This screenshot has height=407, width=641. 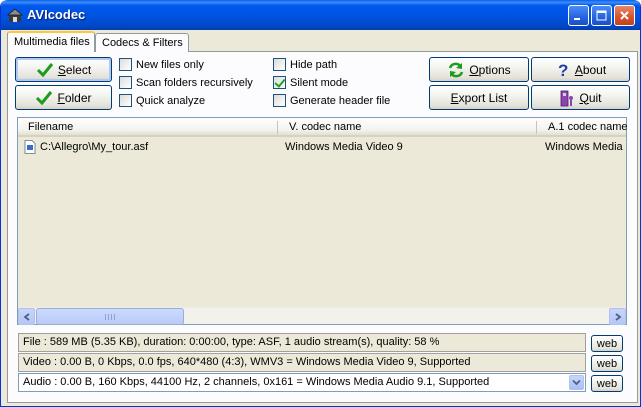 What do you see at coordinates (584, 147) in the screenshot?
I see `cell-audio-codec: Windows Media` at bounding box center [584, 147].